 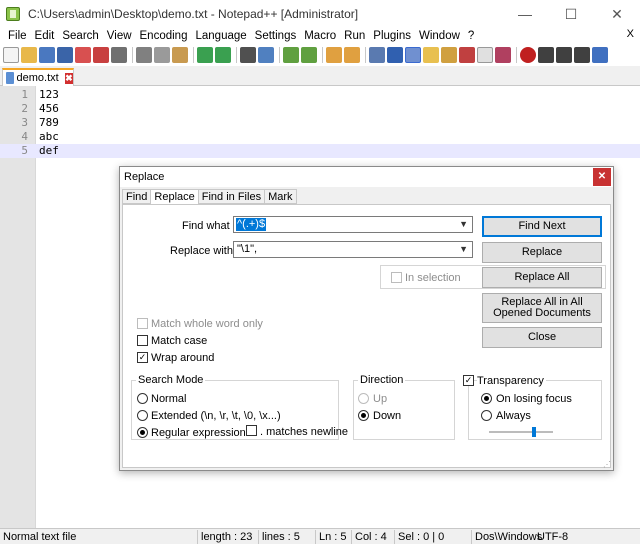 I want to click on tab-replace: Replace, so click(x=174, y=197).